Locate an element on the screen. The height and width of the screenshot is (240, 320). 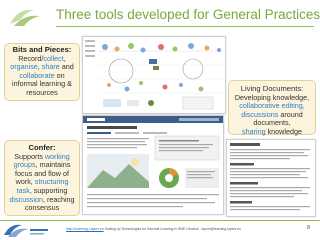
bits-text: resources is located at coordinates (42, 92).